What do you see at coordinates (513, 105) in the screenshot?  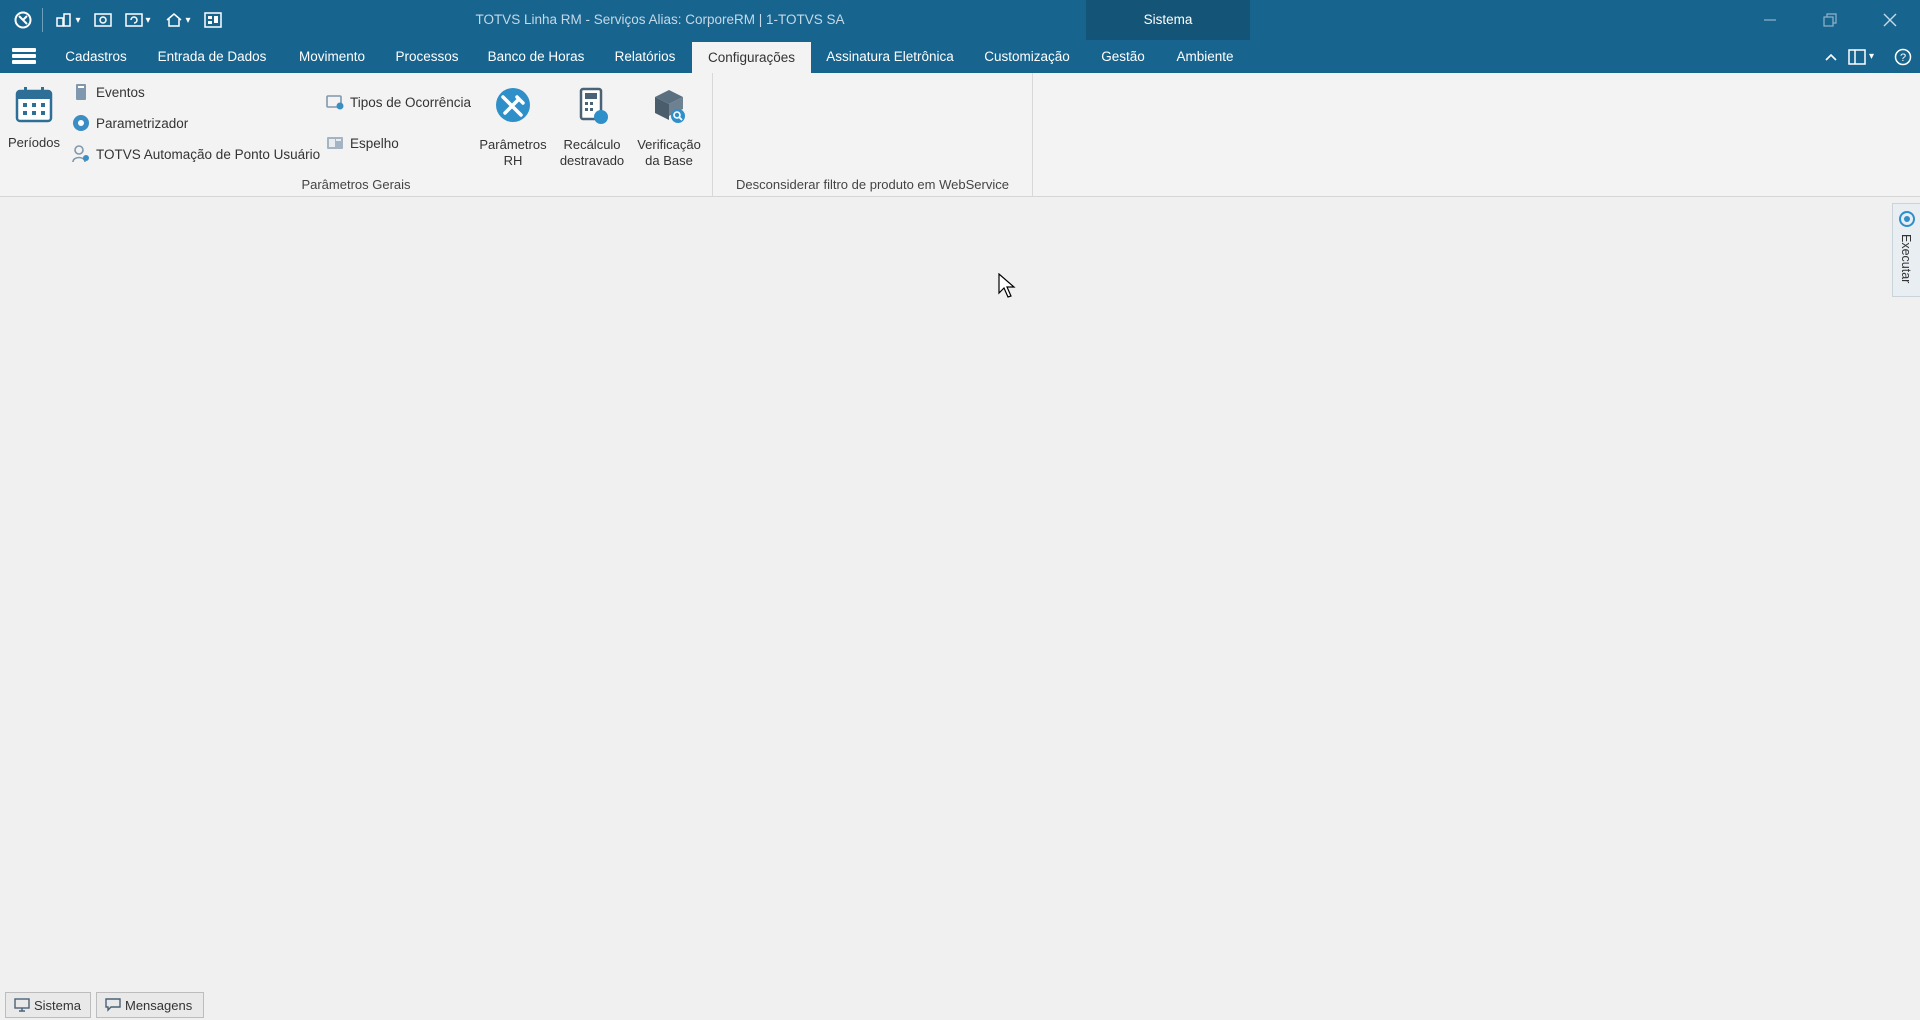 I see `tools-icon` at bounding box center [513, 105].